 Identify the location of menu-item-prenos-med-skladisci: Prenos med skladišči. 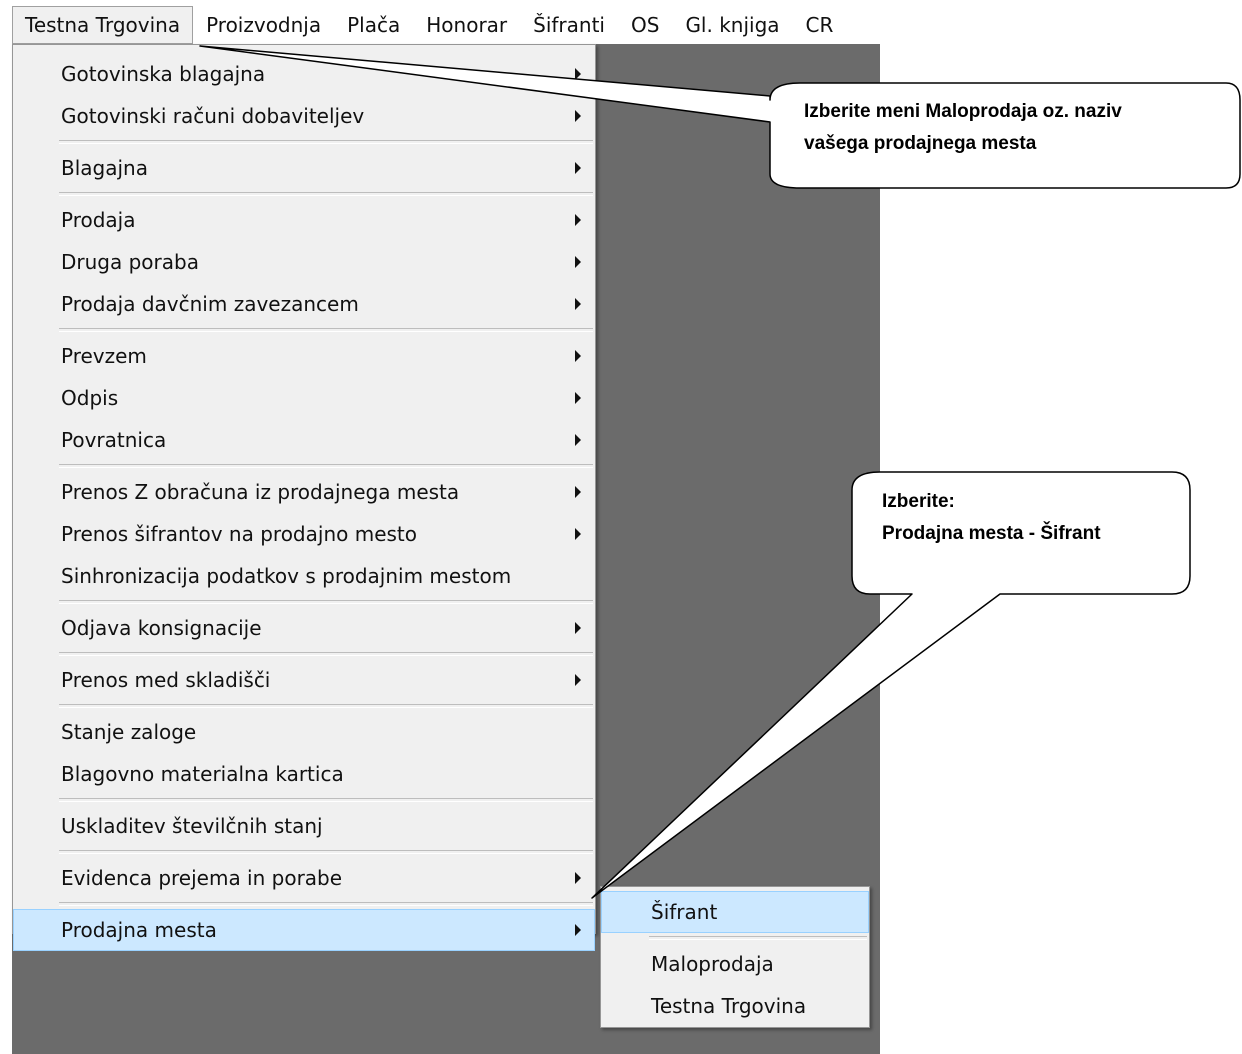
(304, 680).